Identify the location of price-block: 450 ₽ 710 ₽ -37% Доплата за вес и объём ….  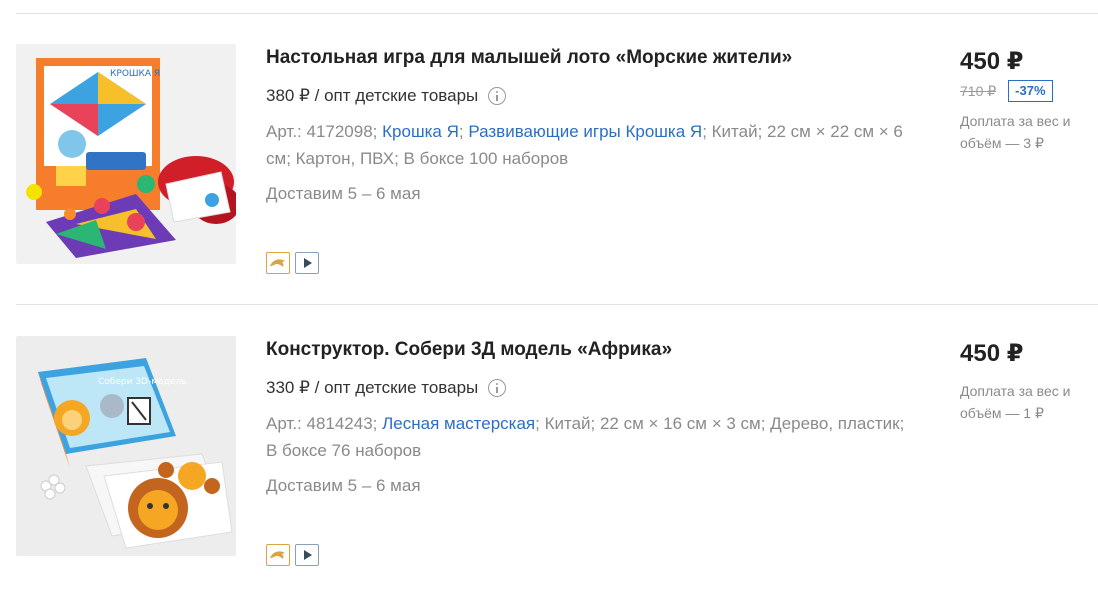
(1029, 99).